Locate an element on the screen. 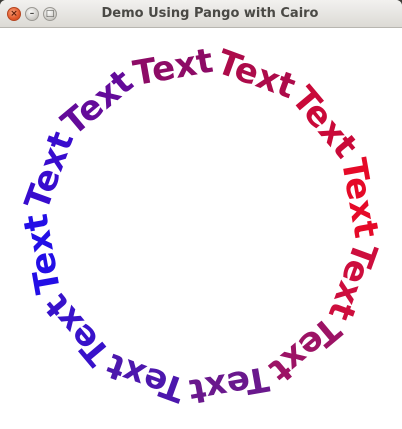  title-bar: × – □ Demo Using Pango with Cairo is located at coordinates (201, 14).